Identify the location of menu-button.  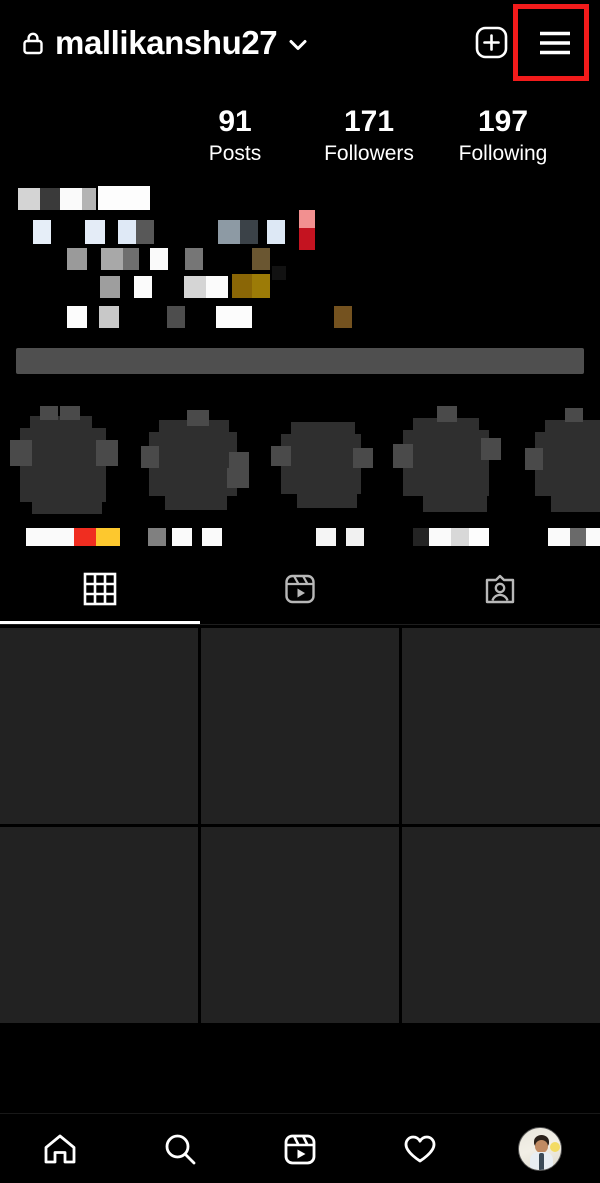
(555, 43).